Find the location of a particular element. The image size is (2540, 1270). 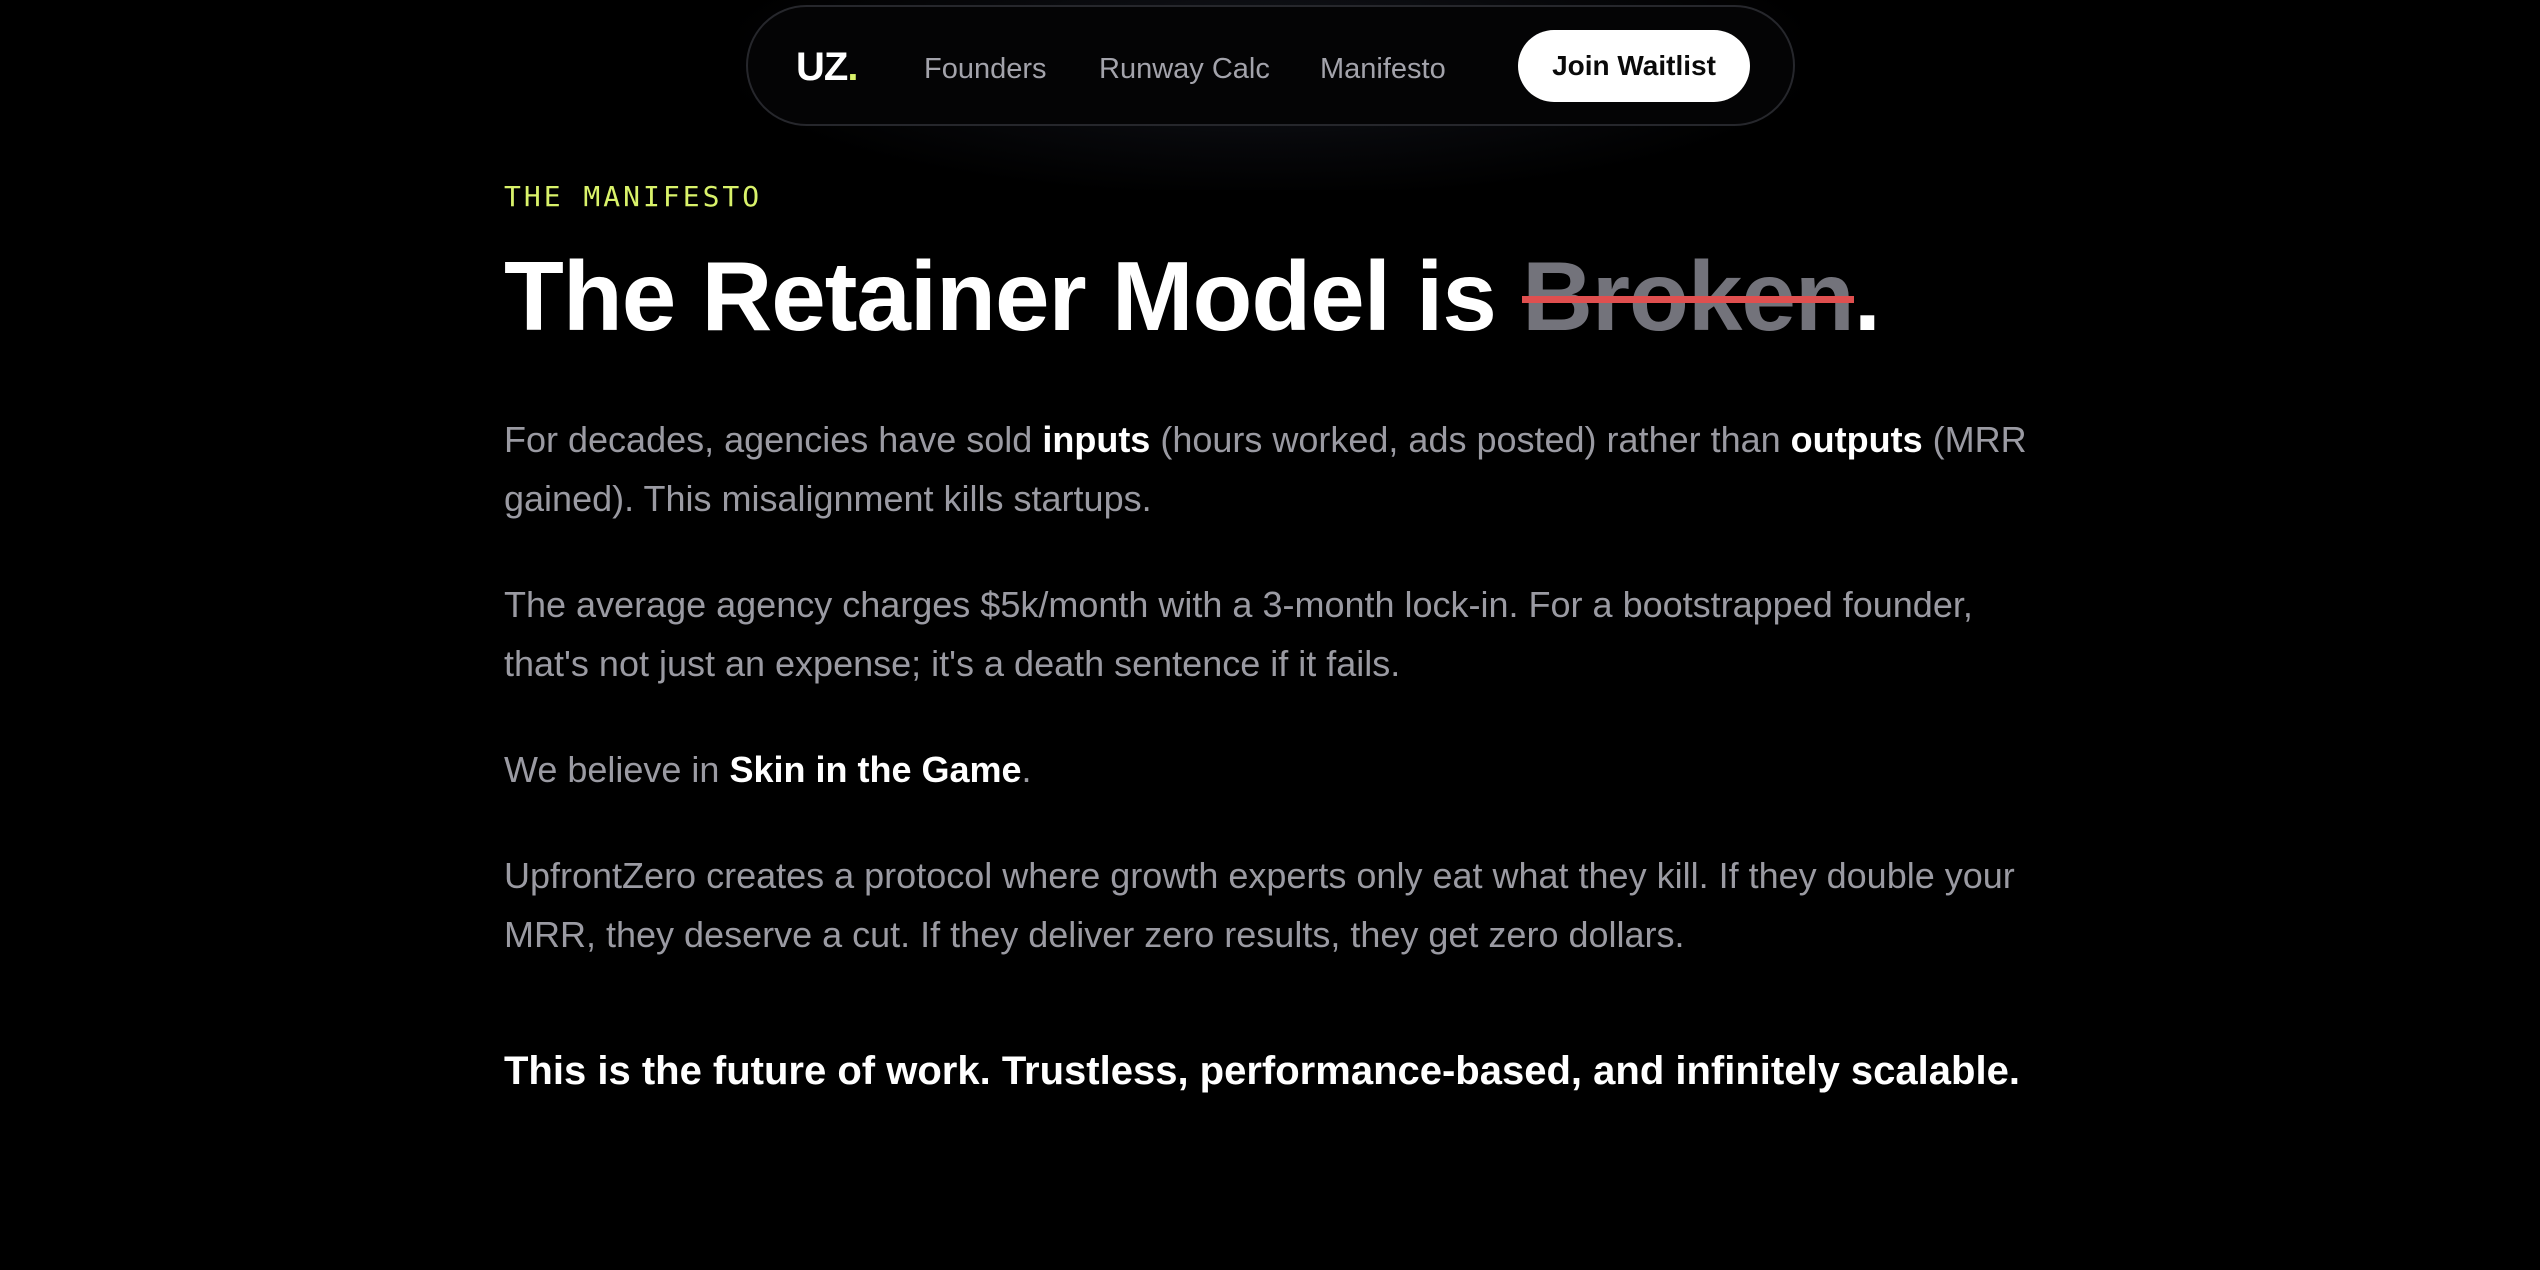

join-waitlist-button: Join Waitlist is located at coordinates (1634, 66).